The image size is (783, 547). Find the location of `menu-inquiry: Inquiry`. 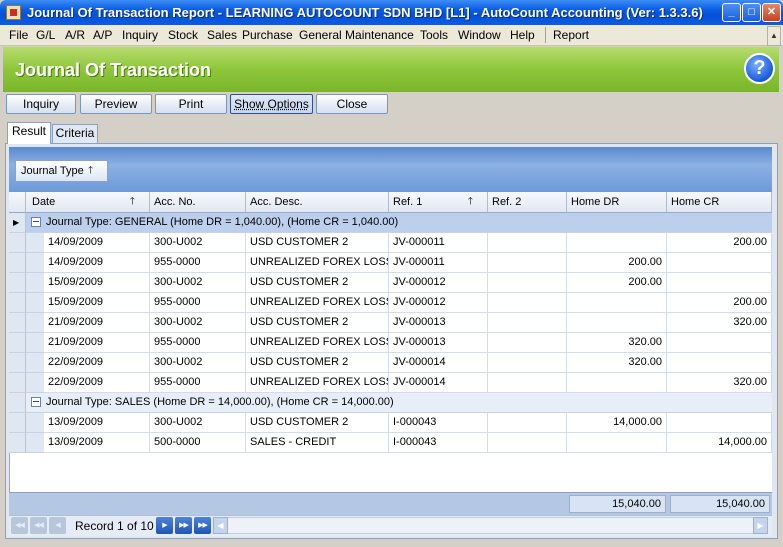

menu-inquiry: Inquiry is located at coordinates (140, 35).